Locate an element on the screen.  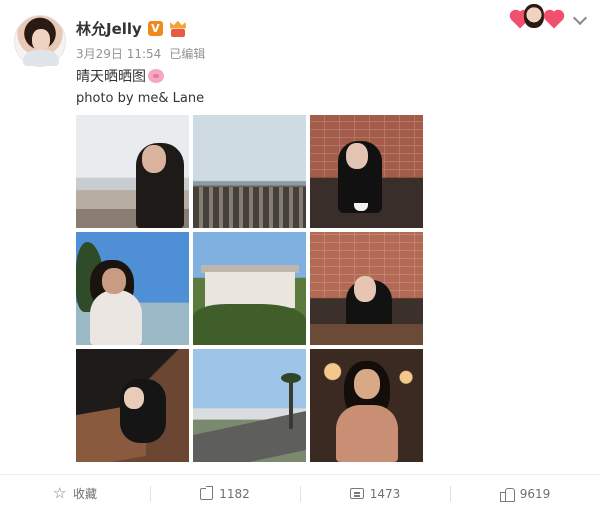
repost-button: 1182 is located at coordinates (225, 493).